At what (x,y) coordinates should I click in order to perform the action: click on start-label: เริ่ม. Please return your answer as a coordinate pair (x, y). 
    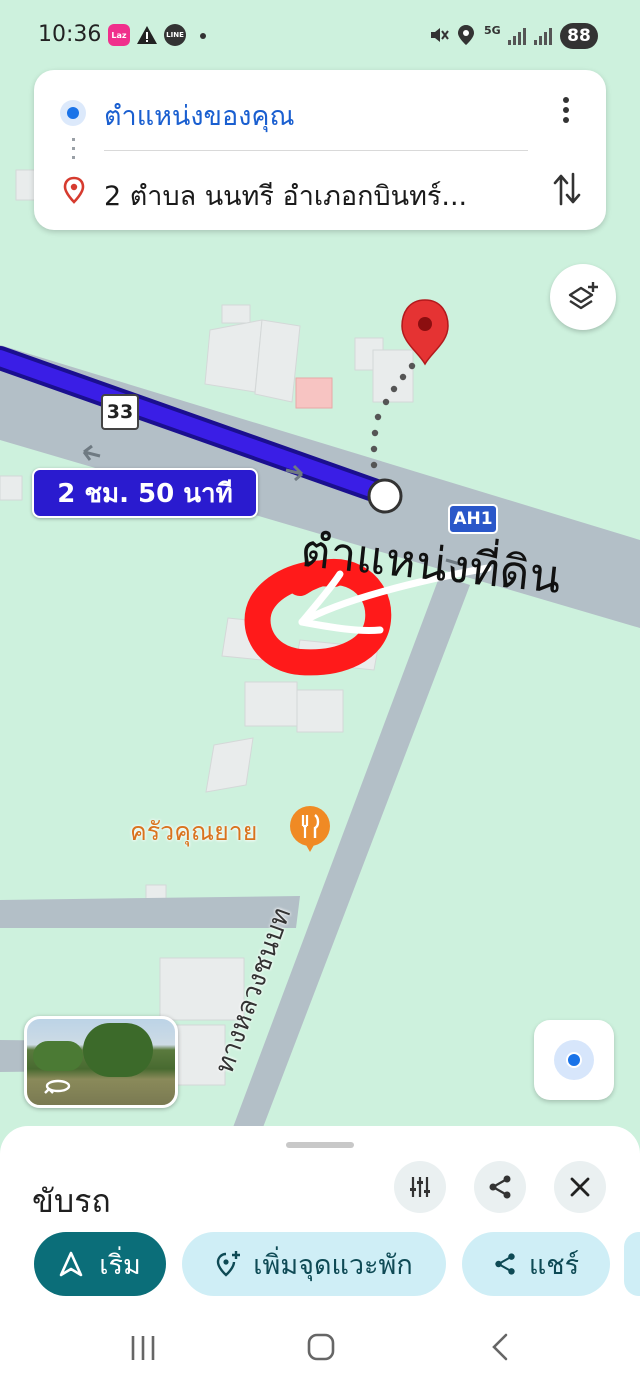
    Looking at the image, I should click on (120, 1265).